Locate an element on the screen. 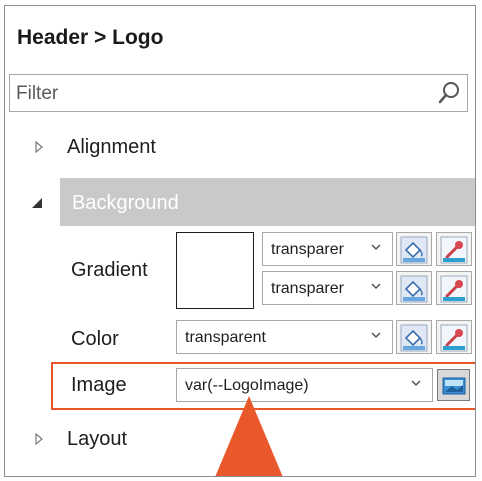  callout-arrow is located at coordinates (249, 435).